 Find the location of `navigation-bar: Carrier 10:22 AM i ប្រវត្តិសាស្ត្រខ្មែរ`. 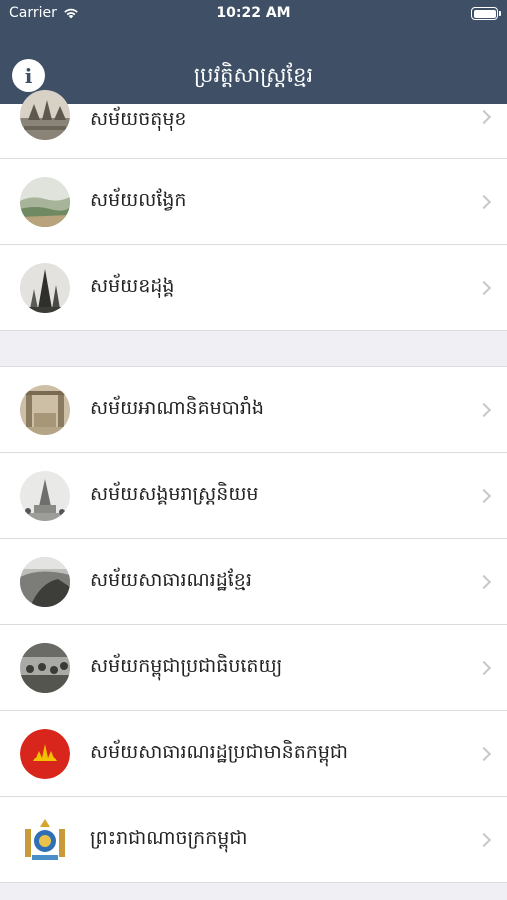

navigation-bar: Carrier 10:22 AM i ប្រវត្តិសាស្ត្រខ្មែរ is located at coordinates (253, 52).